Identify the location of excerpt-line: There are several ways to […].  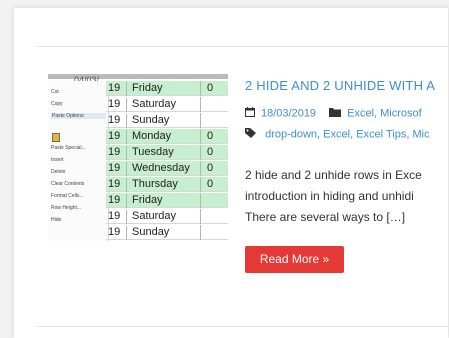
(325, 217).